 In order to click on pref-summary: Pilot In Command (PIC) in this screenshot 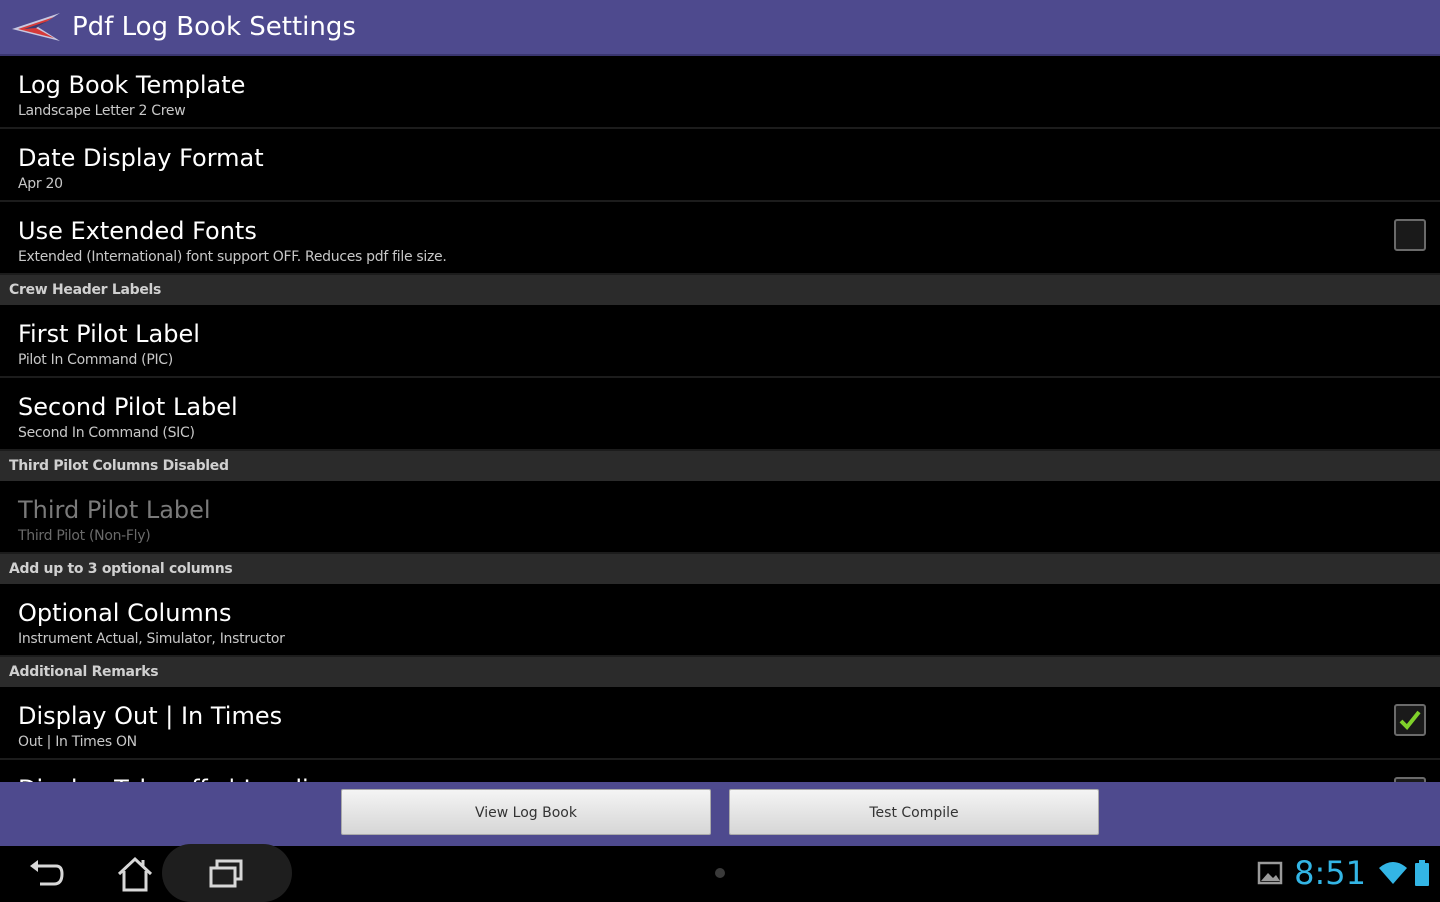, I will do `click(95, 360)`.